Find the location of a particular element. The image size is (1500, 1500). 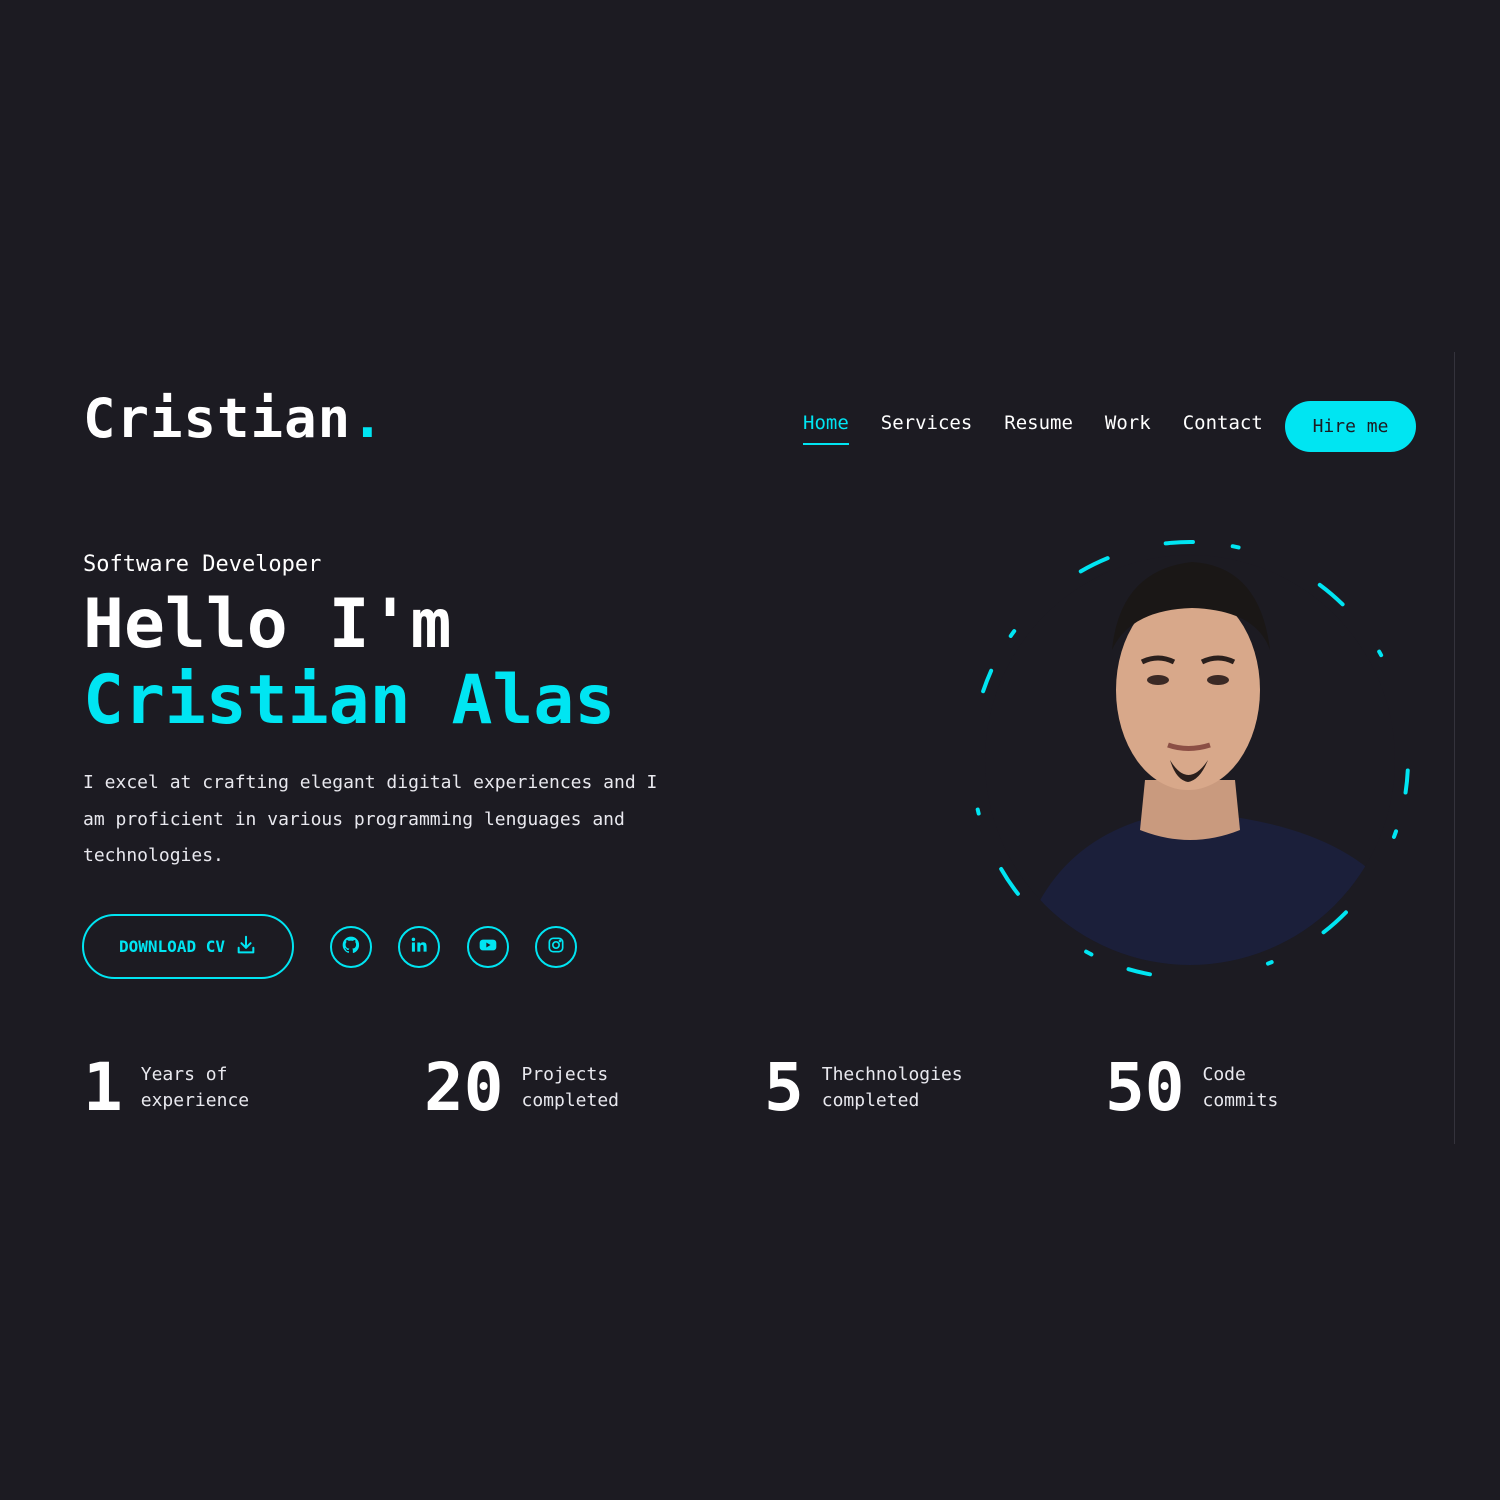

stat-projects: 20 Projects completed is located at coordinates (532, 1088).